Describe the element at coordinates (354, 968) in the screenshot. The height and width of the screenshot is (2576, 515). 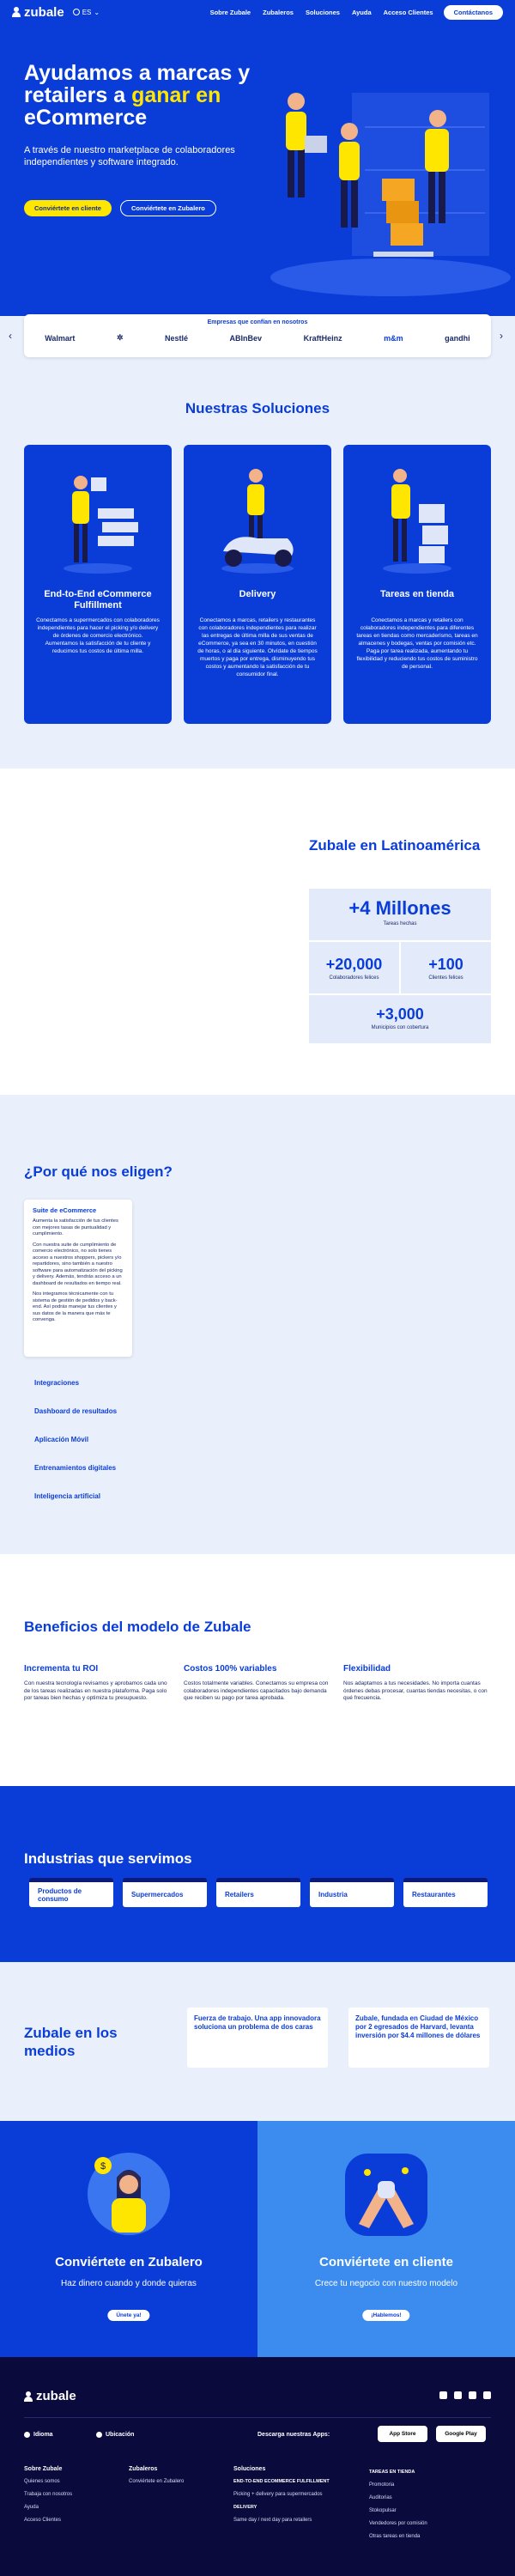
I see `stat-collaborators: +20,000 Colaboradores felices` at that location.